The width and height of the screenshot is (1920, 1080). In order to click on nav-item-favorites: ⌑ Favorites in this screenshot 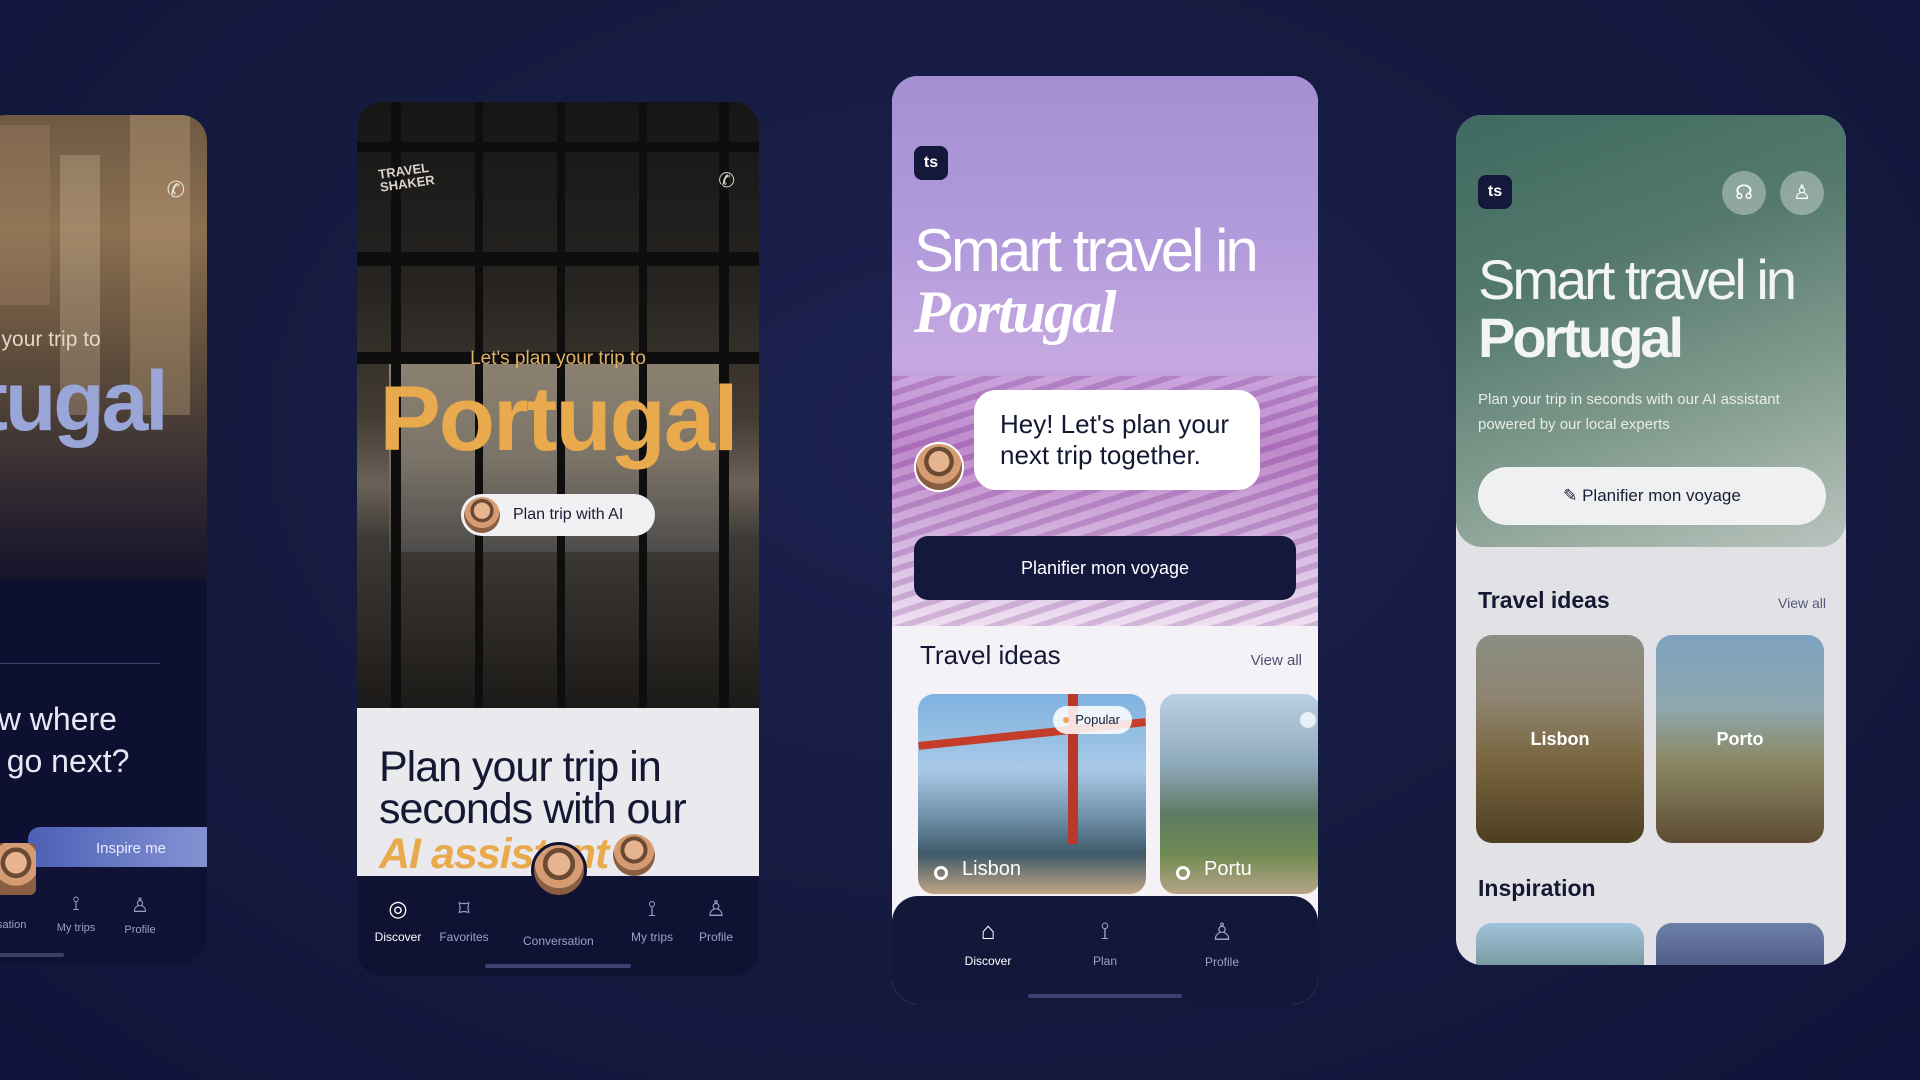, I will do `click(464, 920)`.